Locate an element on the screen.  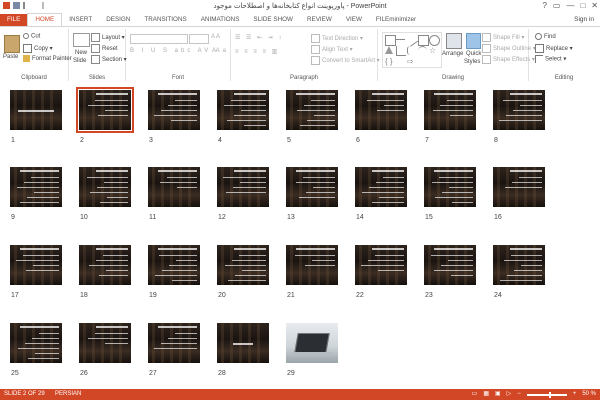
tab-review: REVIEW is located at coordinates (319, 20).